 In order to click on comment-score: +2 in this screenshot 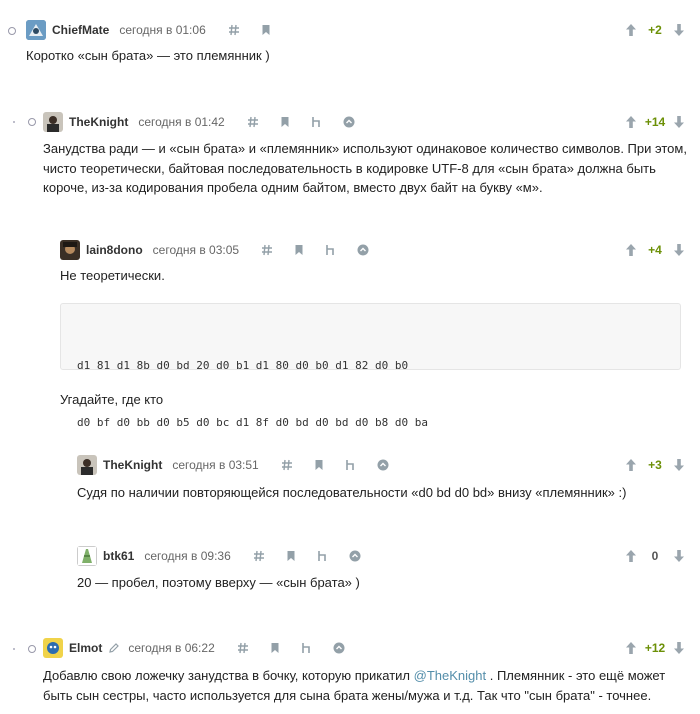, I will do `click(655, 30)`.